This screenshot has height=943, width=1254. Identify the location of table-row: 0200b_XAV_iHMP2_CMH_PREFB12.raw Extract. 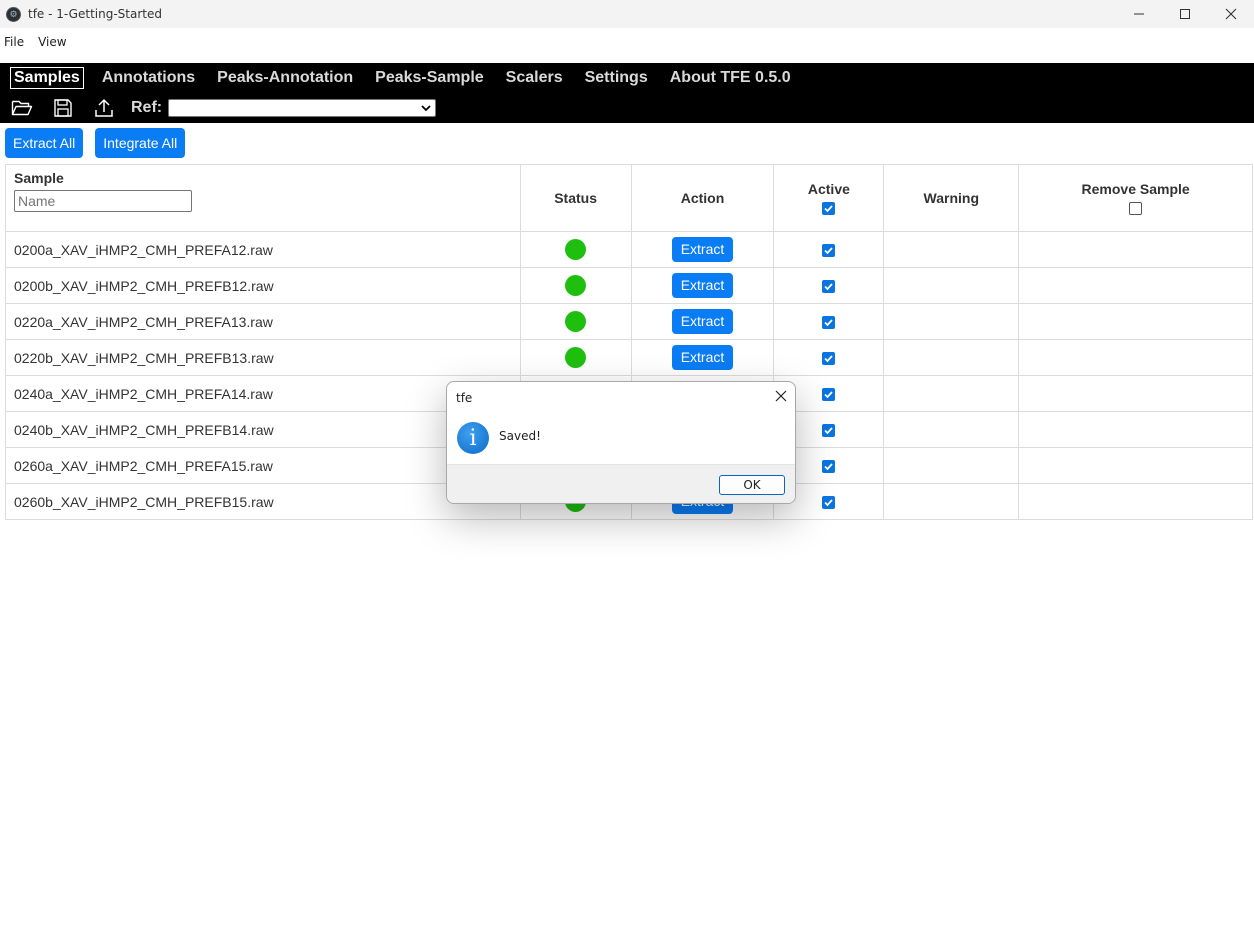
(629, 285).